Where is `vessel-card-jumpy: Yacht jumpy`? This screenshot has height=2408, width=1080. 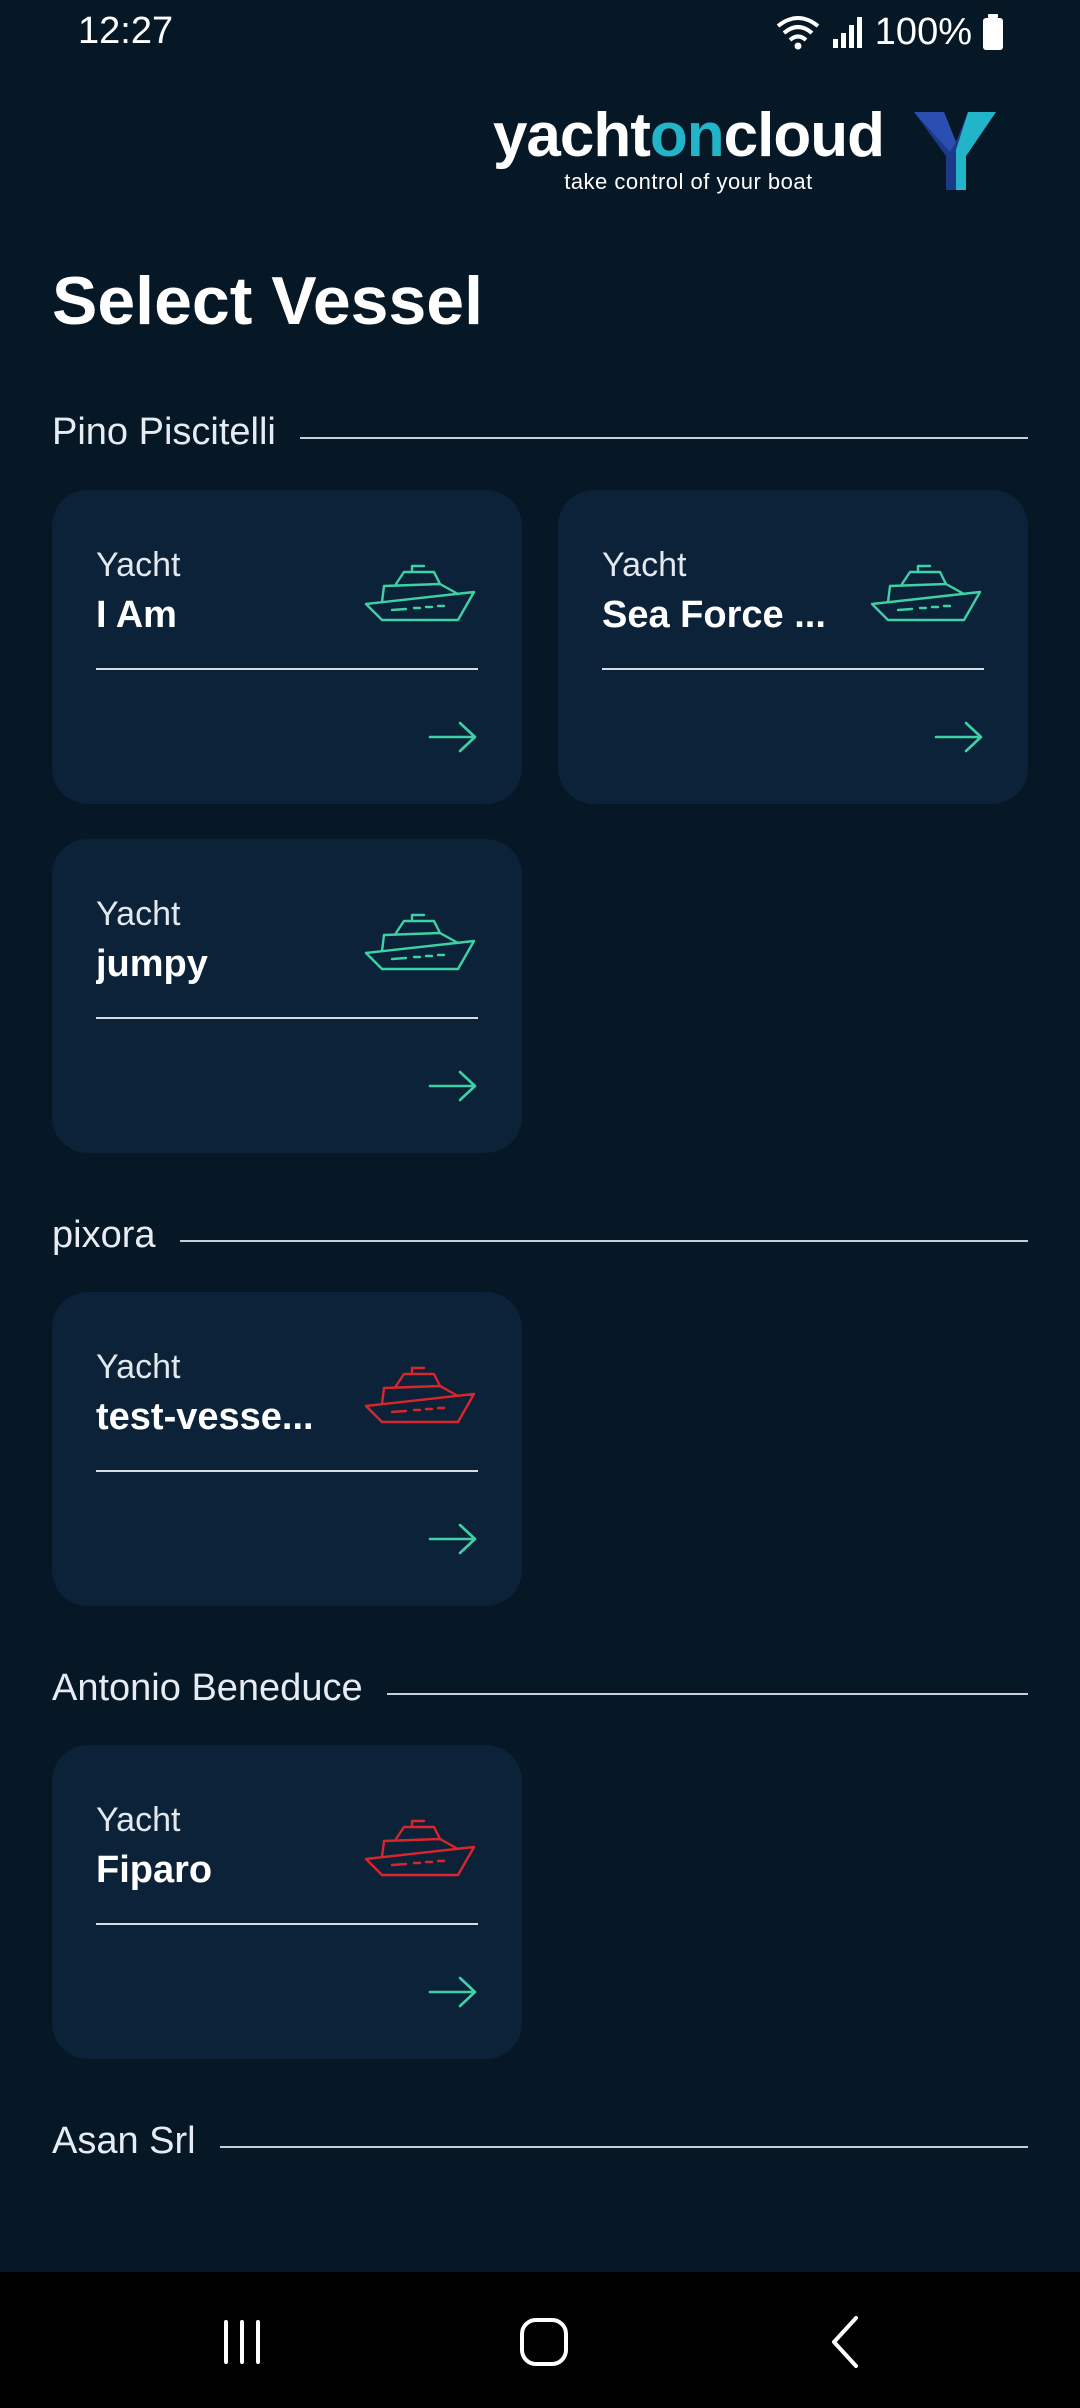
vessel-card-jumpy: Yacht jumpy is located at coordinates (287, 996).